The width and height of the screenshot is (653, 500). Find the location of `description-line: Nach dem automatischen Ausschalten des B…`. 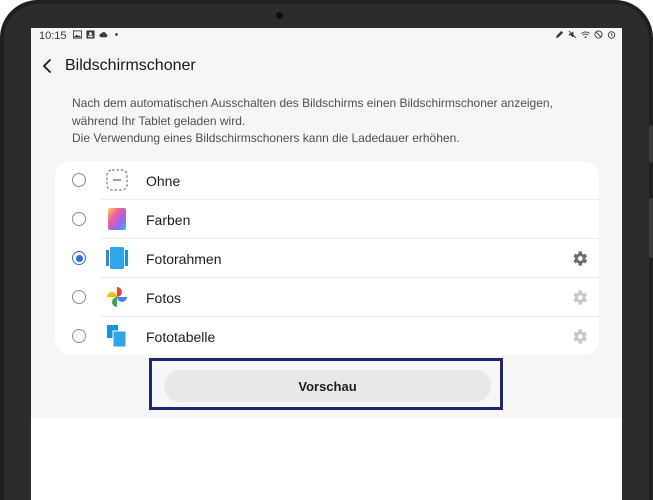

description-line: Nach dem automatischen Ausschalten des B… is located at coordinates (312, 103).